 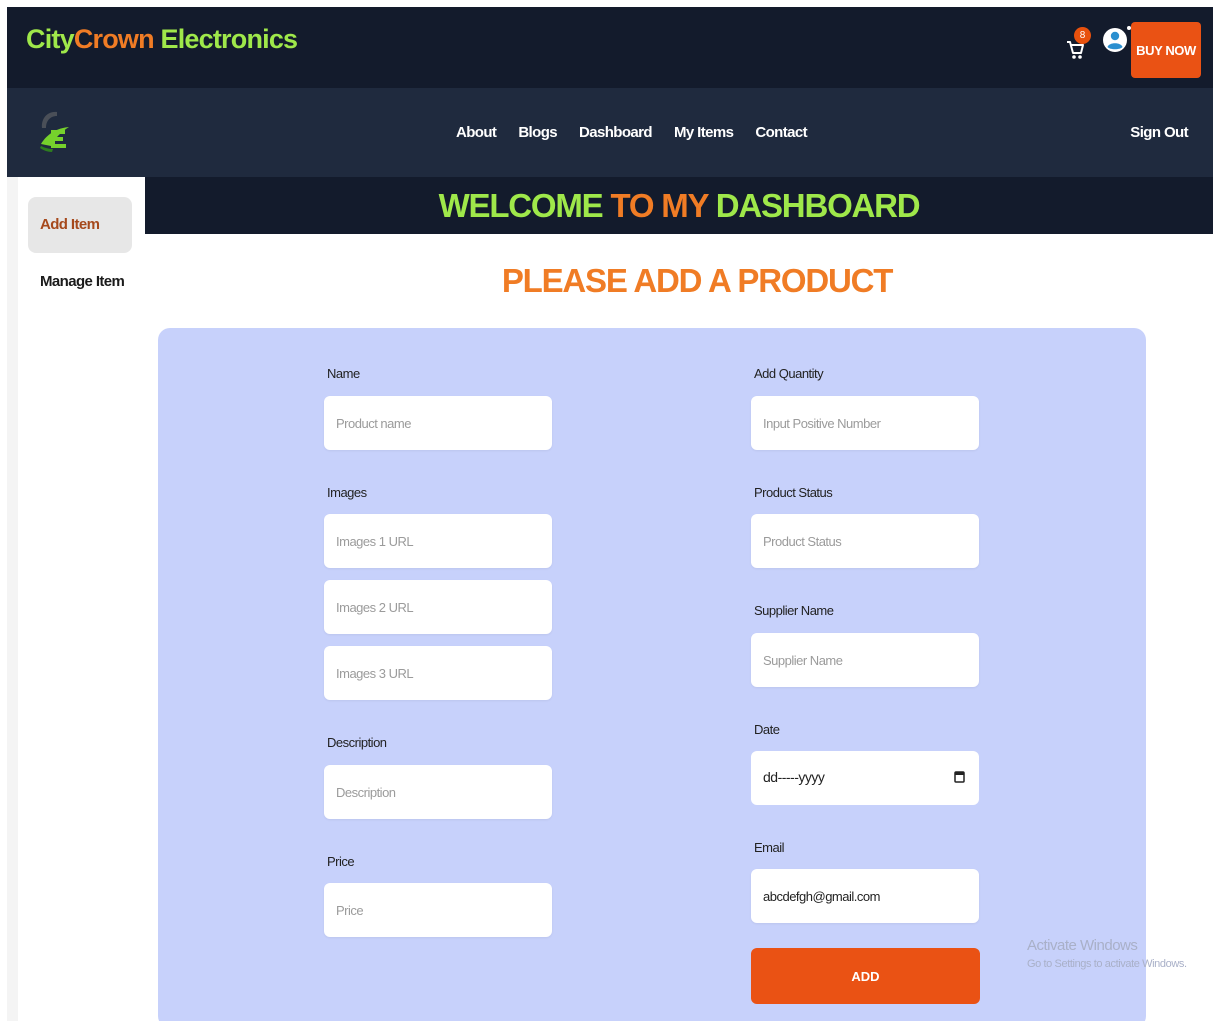 What do you see at coordinates (343, 373) in the screenshot?
I see `name-label: Name` at bounding box center [343, 373].